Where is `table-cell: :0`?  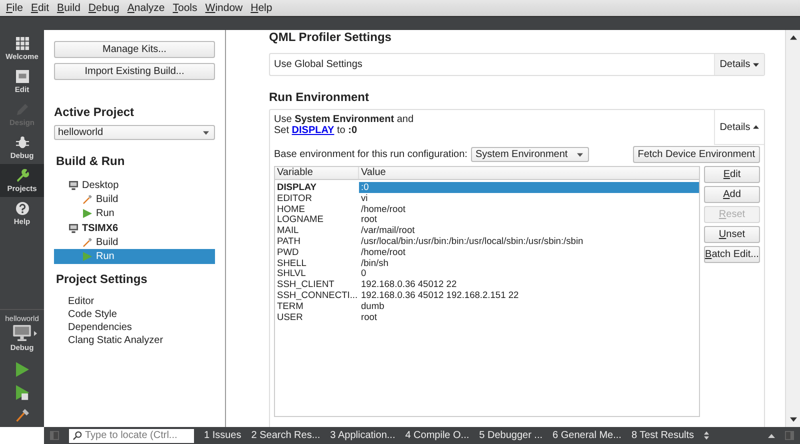
table-cell: :0 is located at coordinates (529, 187).